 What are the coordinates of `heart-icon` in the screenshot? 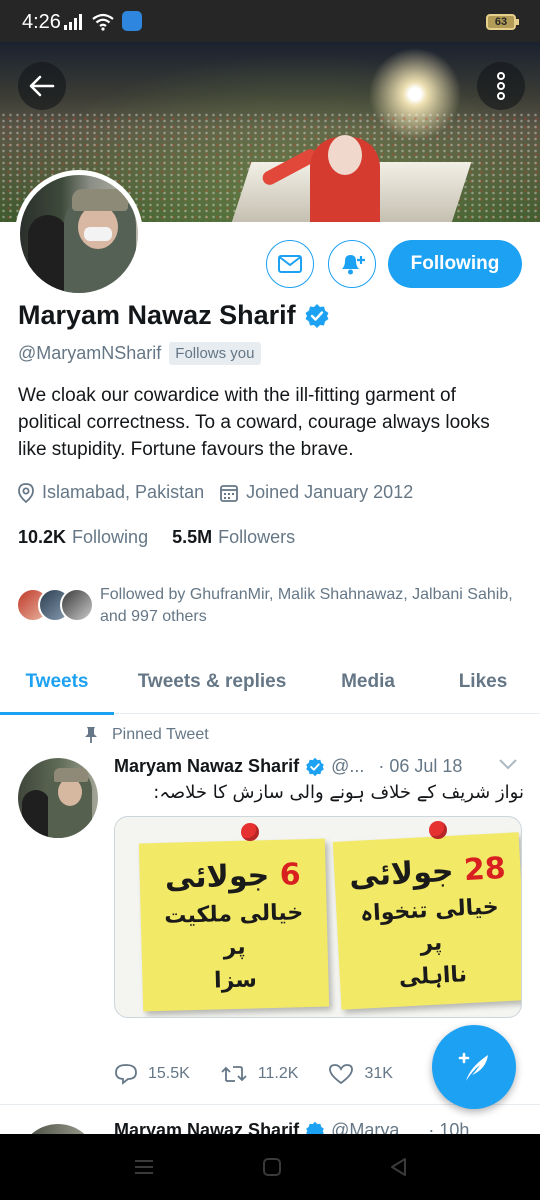 It's located at (341, 1074).